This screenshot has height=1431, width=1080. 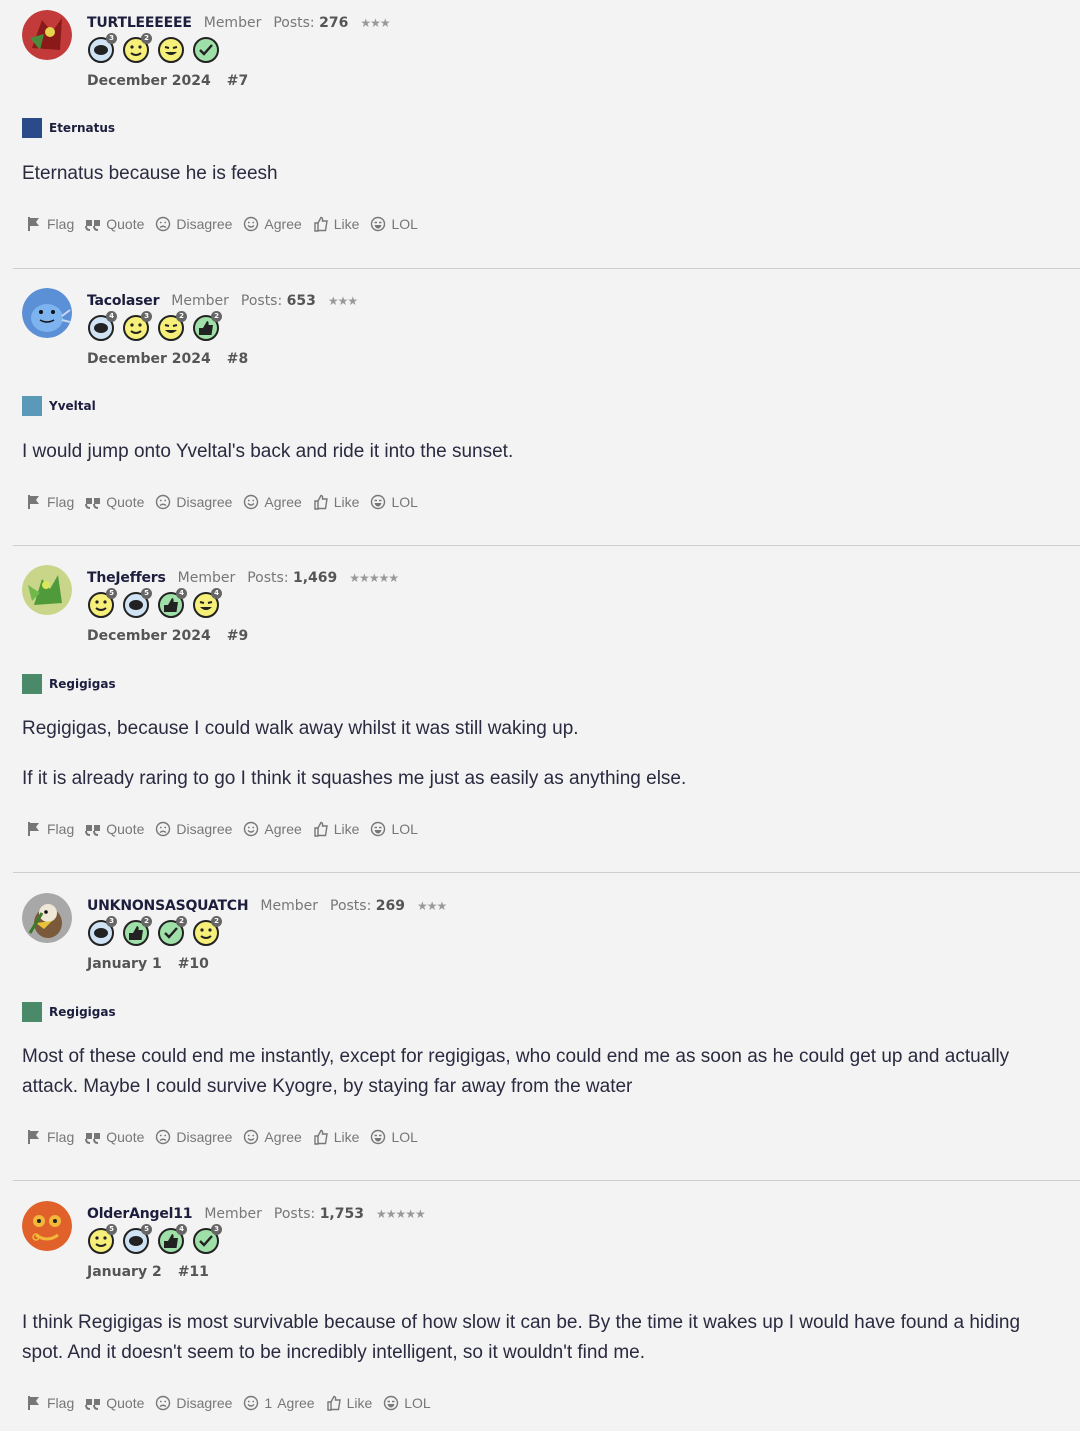 What do you see at coordinates (193, 964) in the screenshot?
I see `post-number: #10` at bounding box center [193, 964].